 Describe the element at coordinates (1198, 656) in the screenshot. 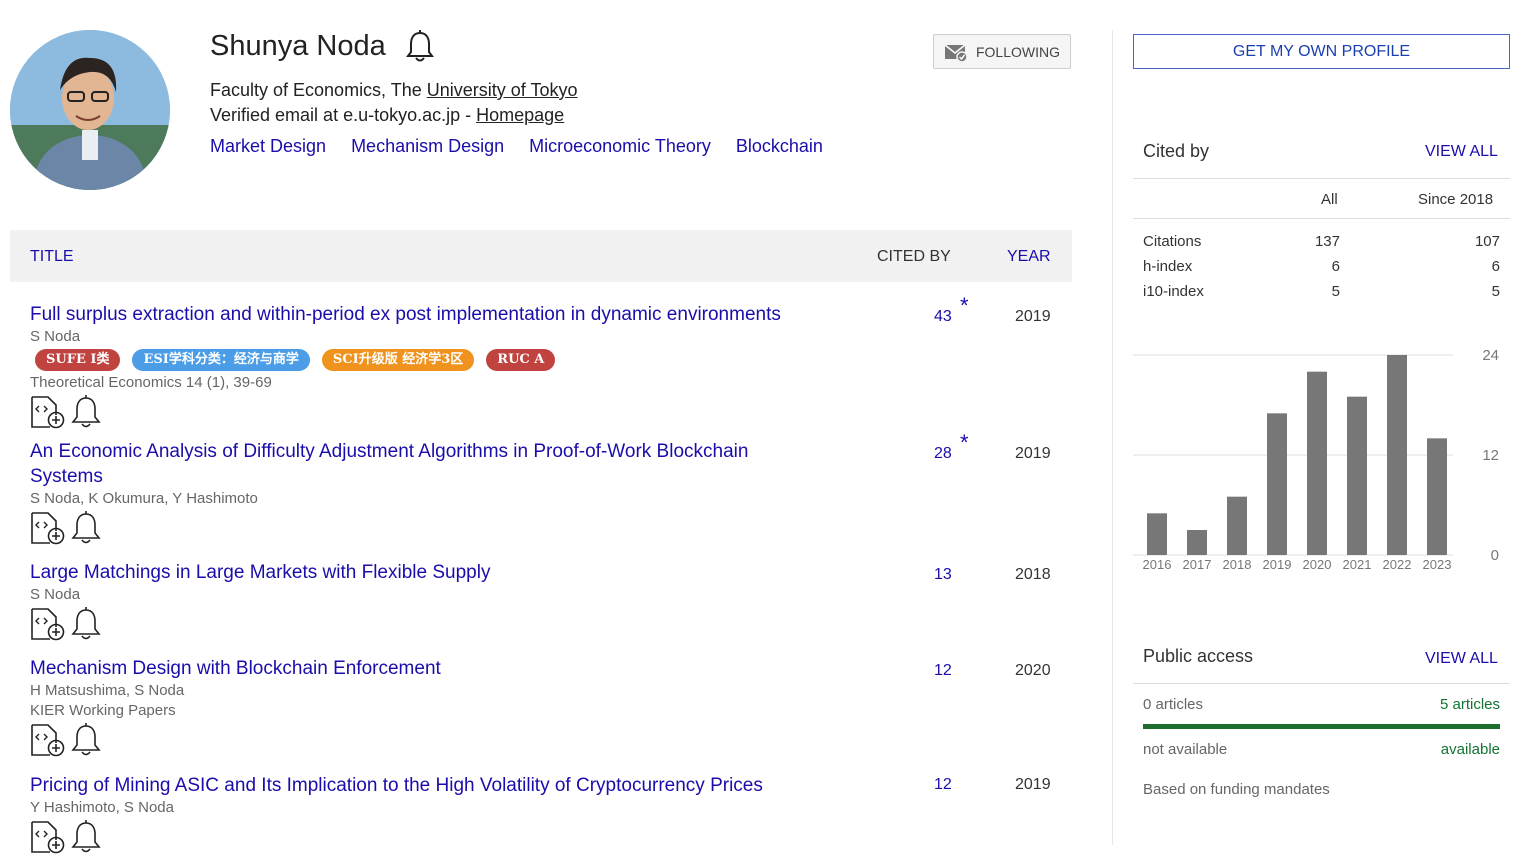

I see `public-access-heading: Public access` at that location.